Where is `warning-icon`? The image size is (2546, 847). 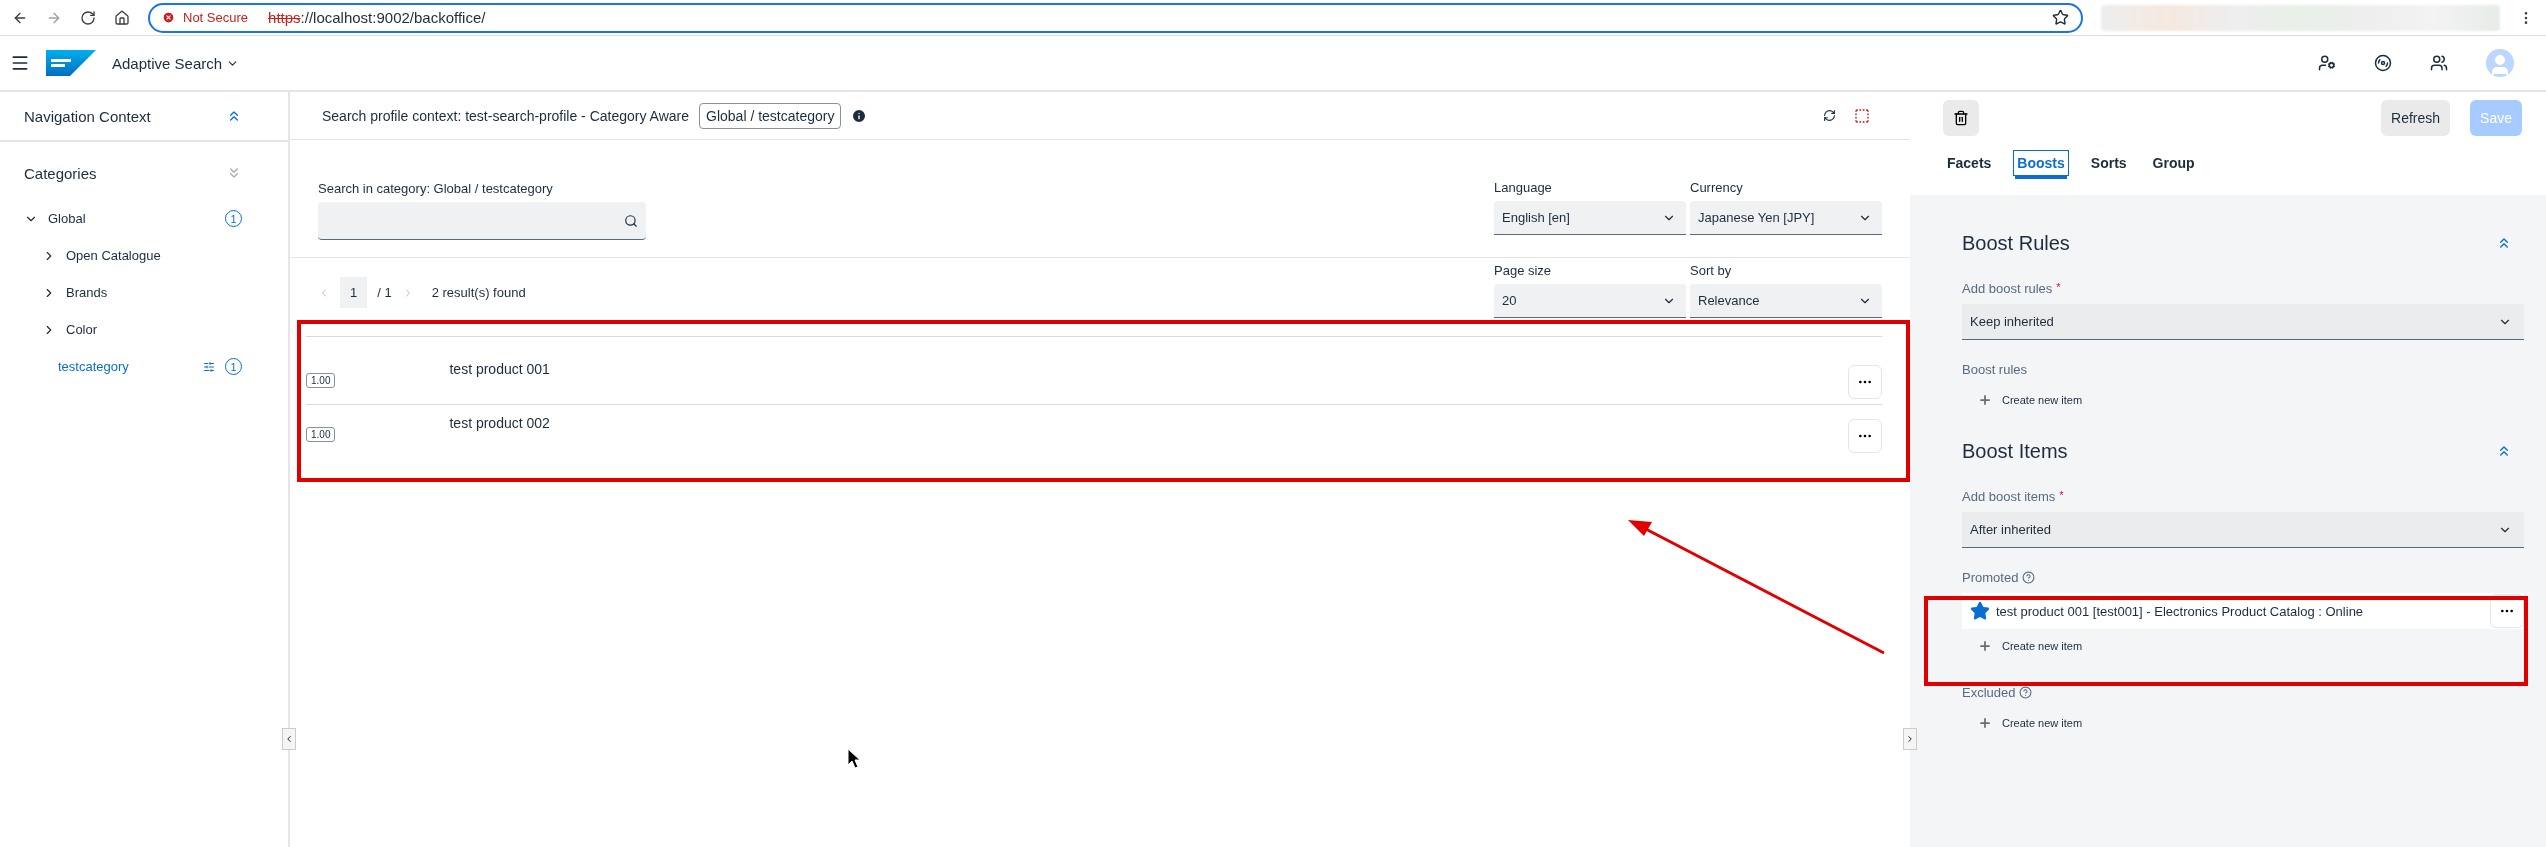 warning-icon is located at coordinates (168, 17).